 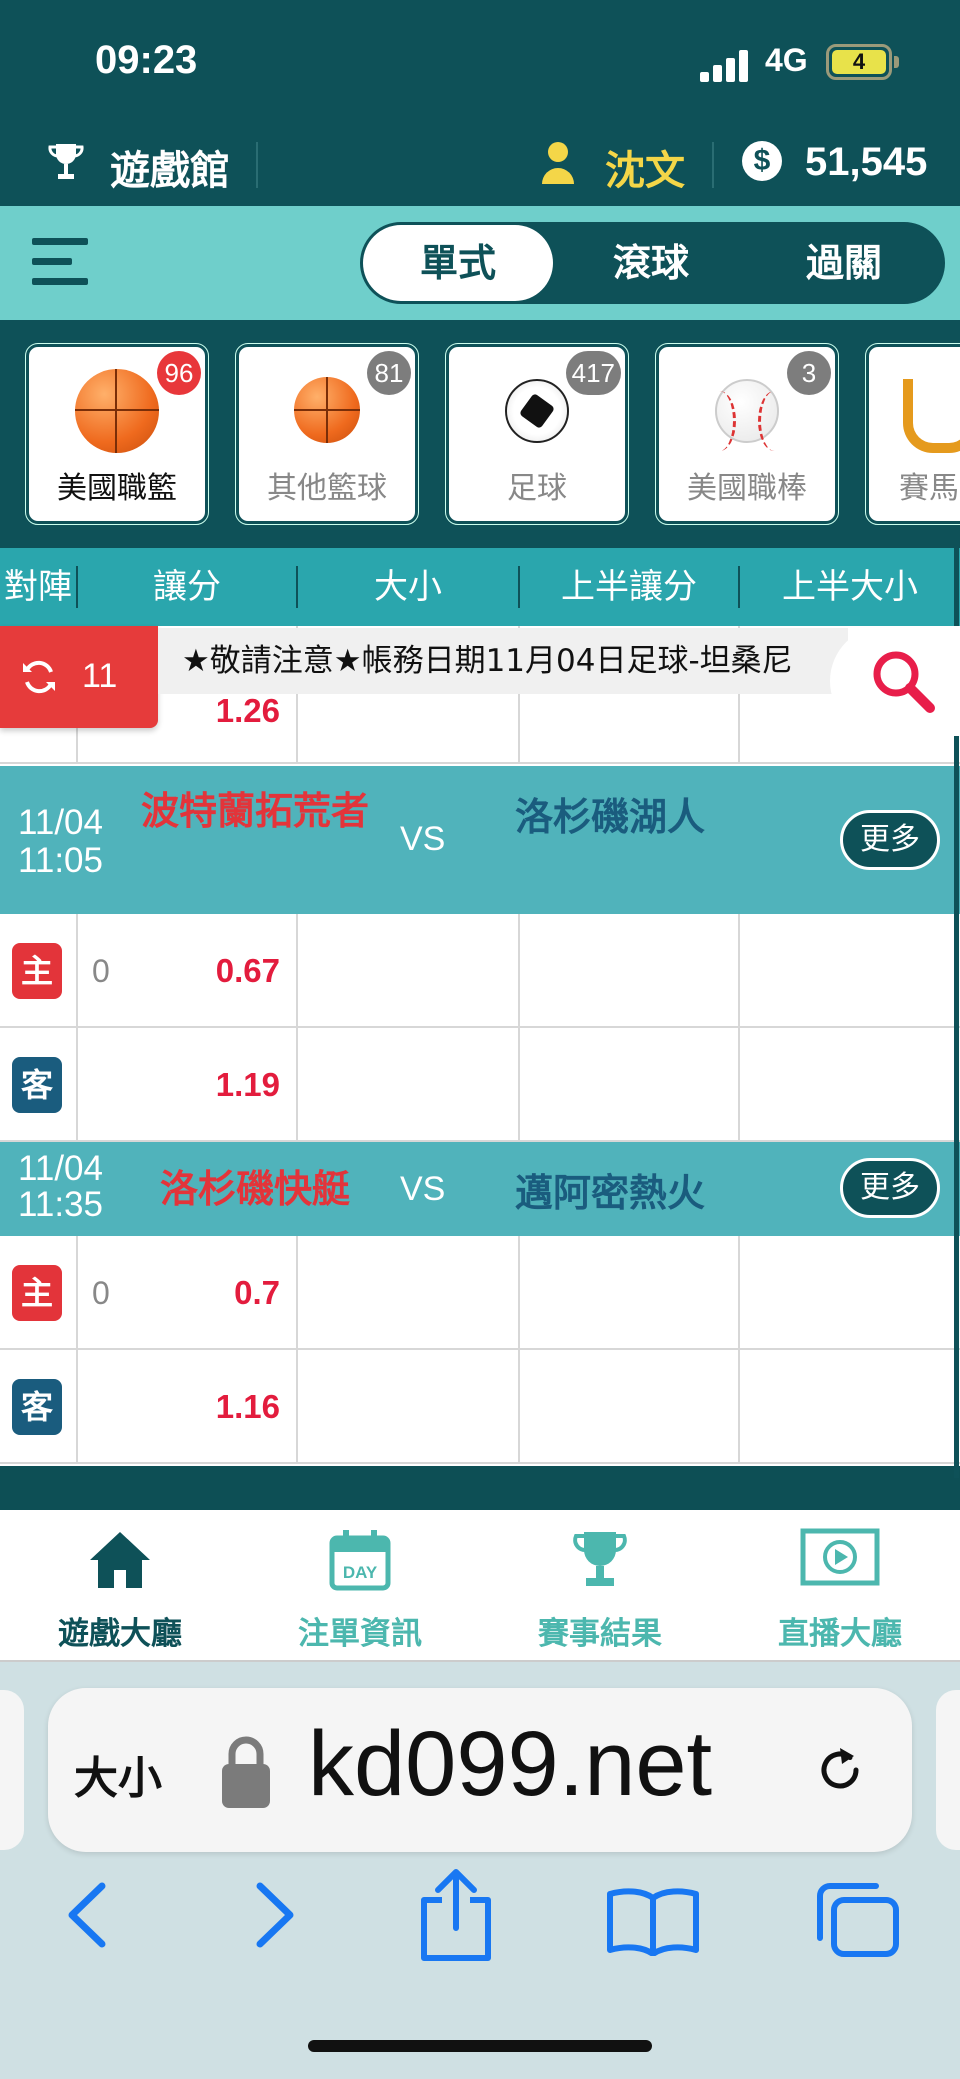 What do you see at coordinates (645, 167) in the screenshot?
I see `username: 沈文` at bounding box center [645, 167].